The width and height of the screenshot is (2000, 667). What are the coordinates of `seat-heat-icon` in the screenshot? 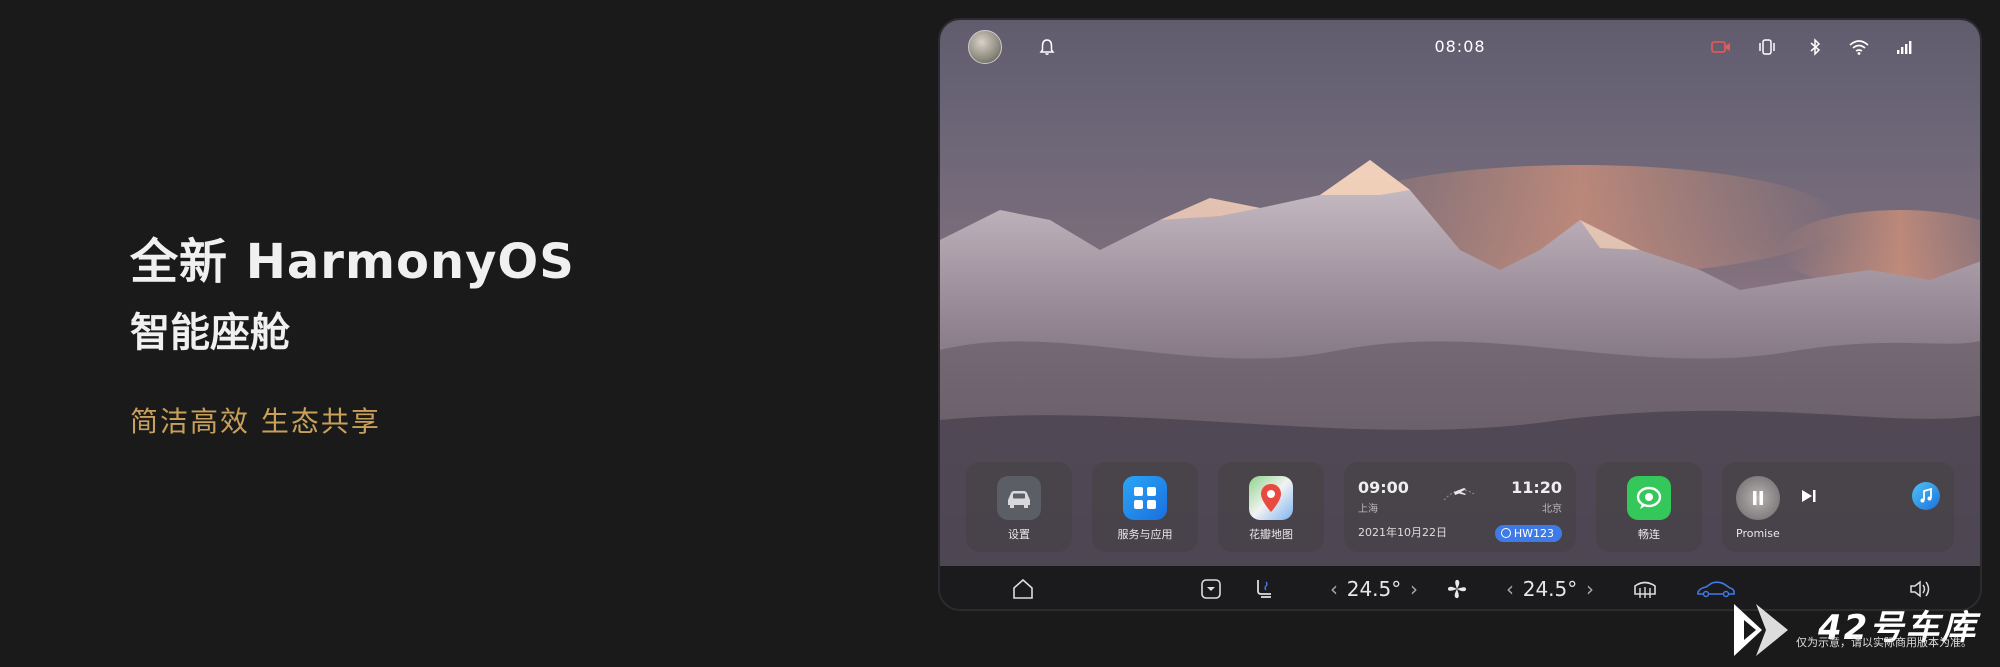 It's located at (1265, 589).